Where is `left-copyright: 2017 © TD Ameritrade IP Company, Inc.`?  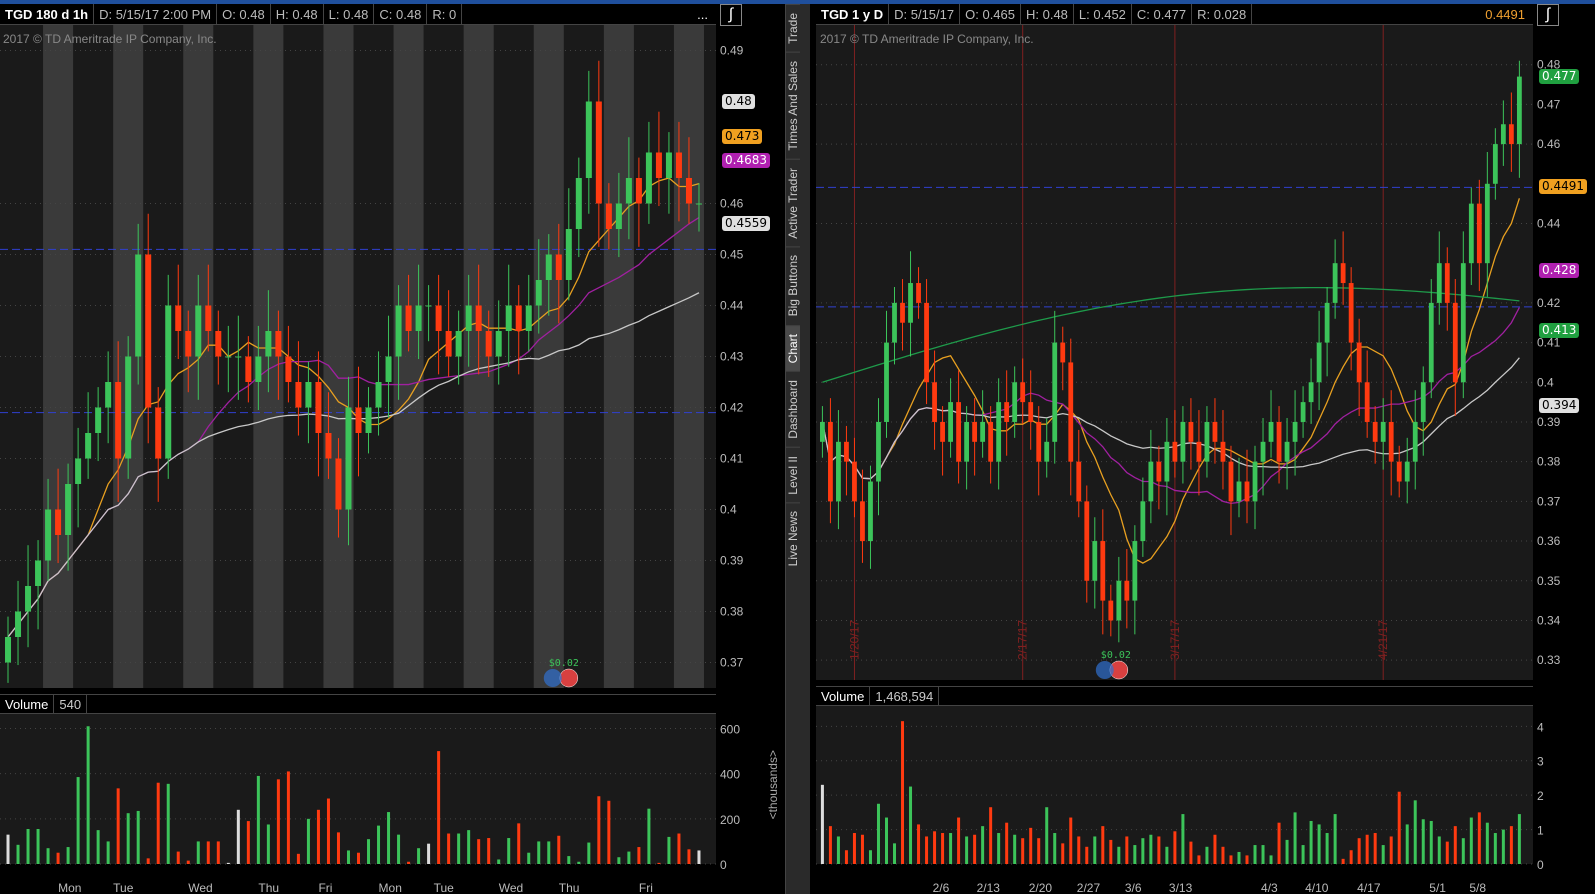 left-copyright: 2017 © TD Ameritrade IP Company, Inc. is located at coordinates (110, 39).